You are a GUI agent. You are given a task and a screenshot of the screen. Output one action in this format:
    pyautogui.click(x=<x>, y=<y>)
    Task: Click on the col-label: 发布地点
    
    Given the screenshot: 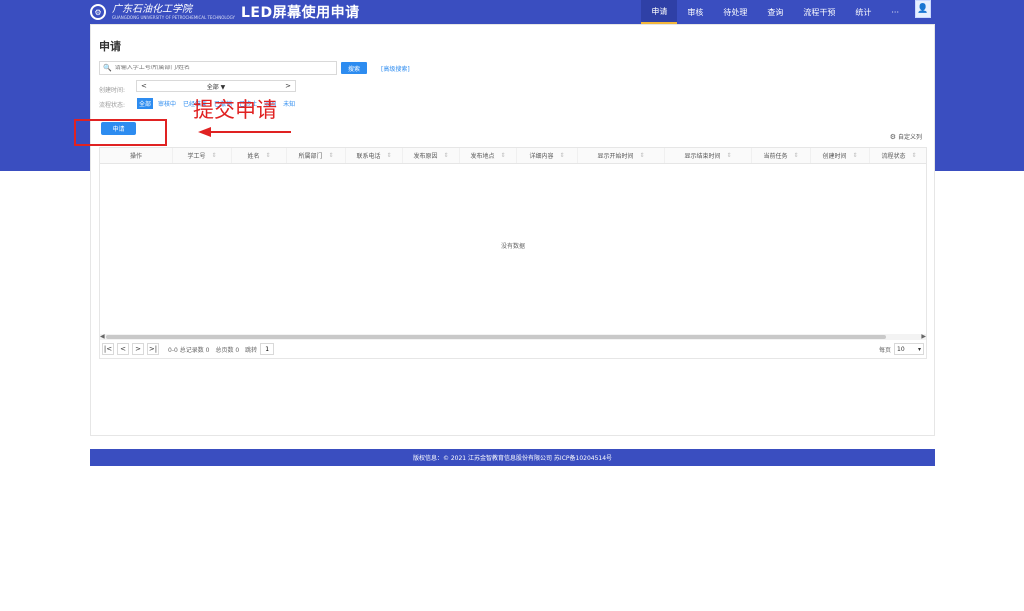 What is the action you would take?
    pyautogui.click(x=482, y=156)
    